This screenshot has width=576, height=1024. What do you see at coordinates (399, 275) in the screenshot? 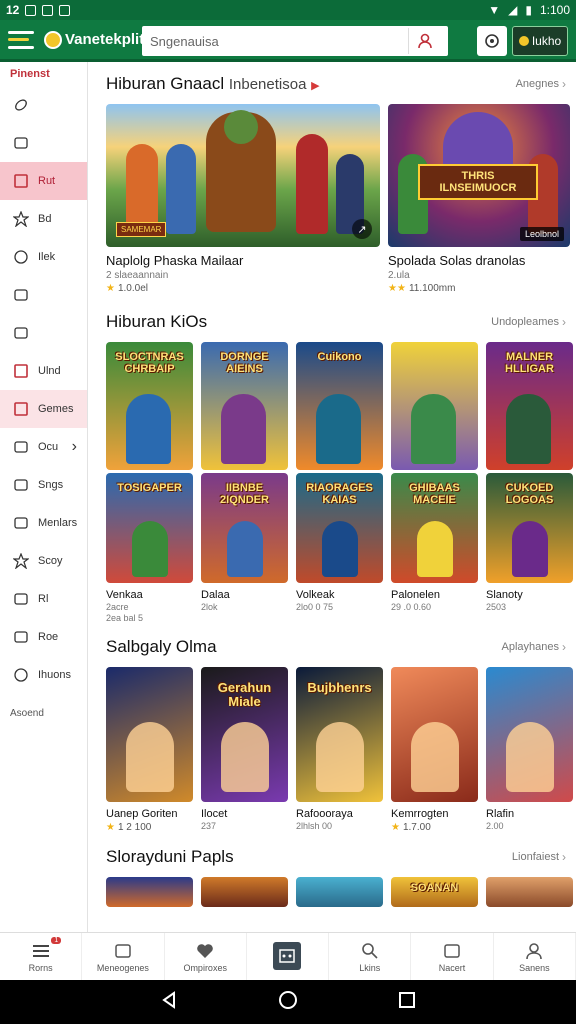
I see `game-subtitle: 2.ula` at bounding box center [399, 275].